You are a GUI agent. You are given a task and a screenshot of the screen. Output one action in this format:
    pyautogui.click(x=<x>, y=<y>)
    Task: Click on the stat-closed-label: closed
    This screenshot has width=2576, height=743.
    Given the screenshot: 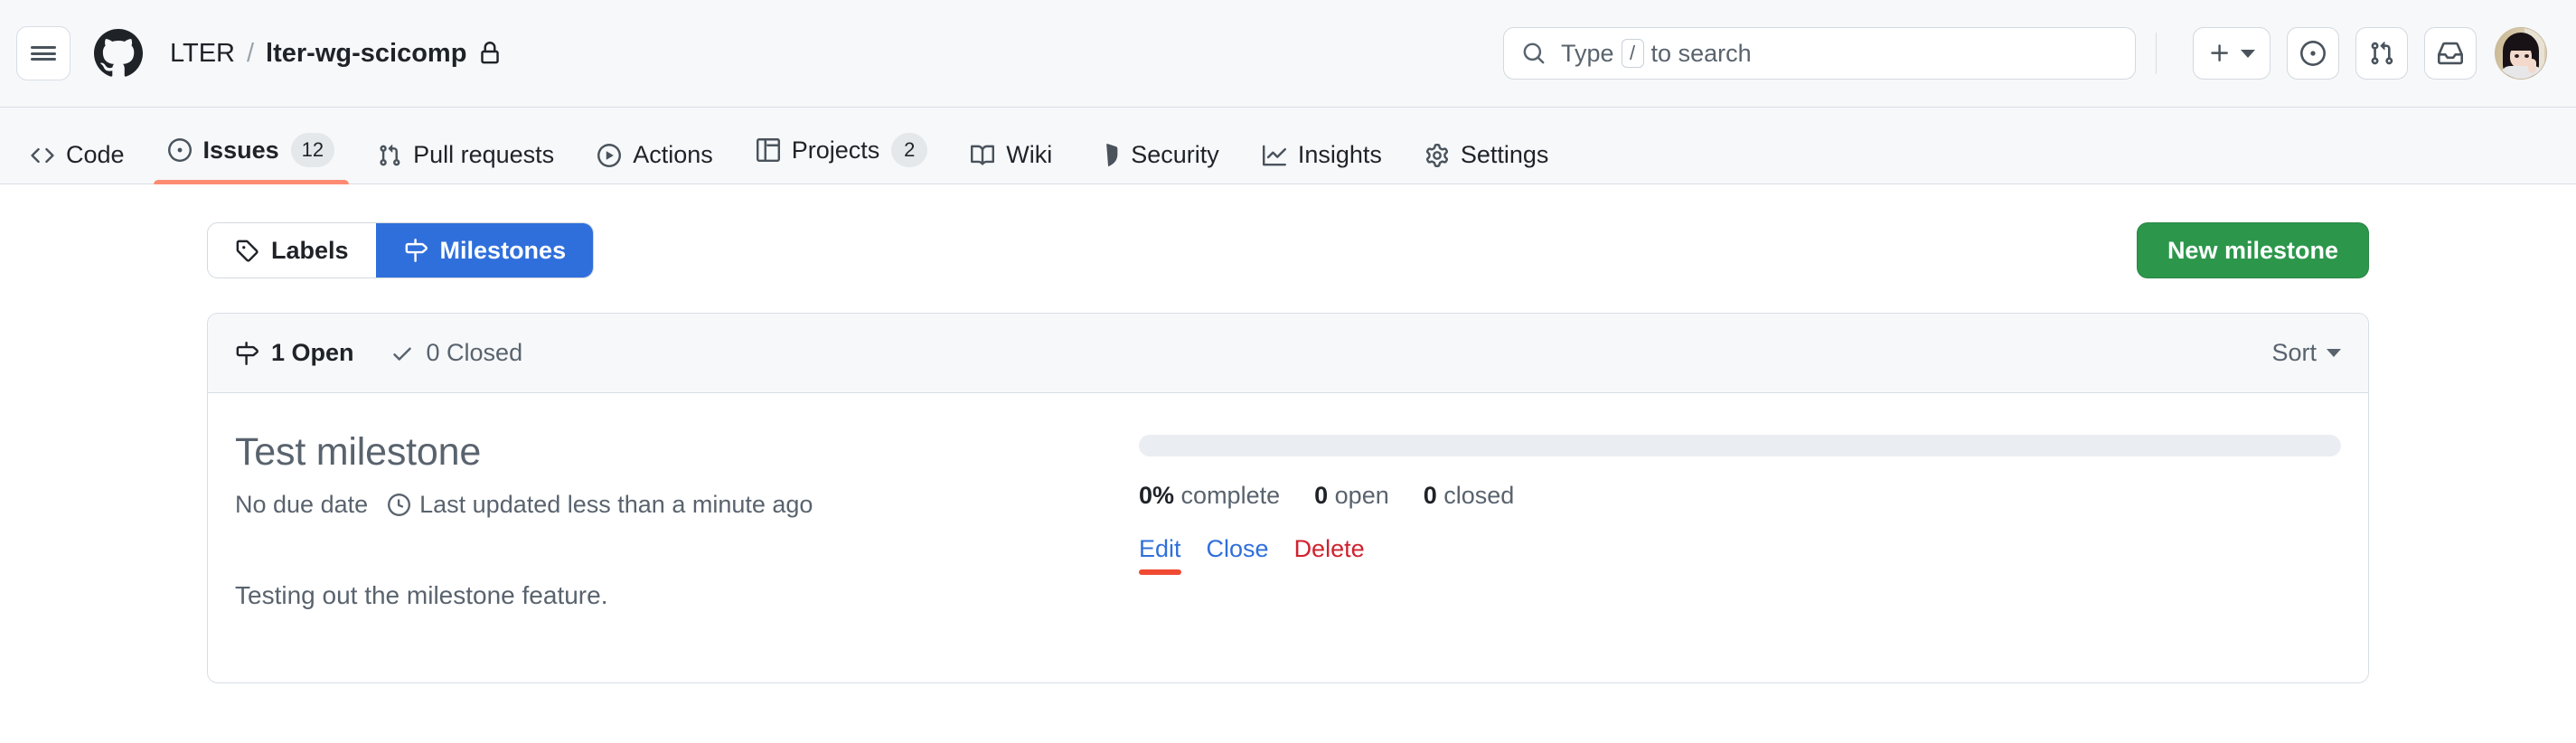 What is the action you would take?
    pyautogui.click(x=1479, y=495)
    